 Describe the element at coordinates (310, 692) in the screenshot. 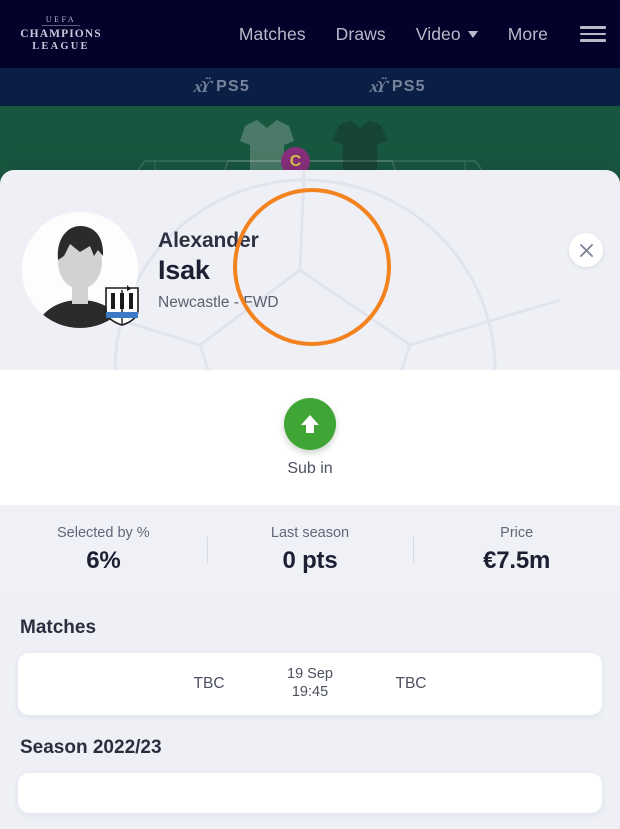

I see `match-time: 19:45` at that location.